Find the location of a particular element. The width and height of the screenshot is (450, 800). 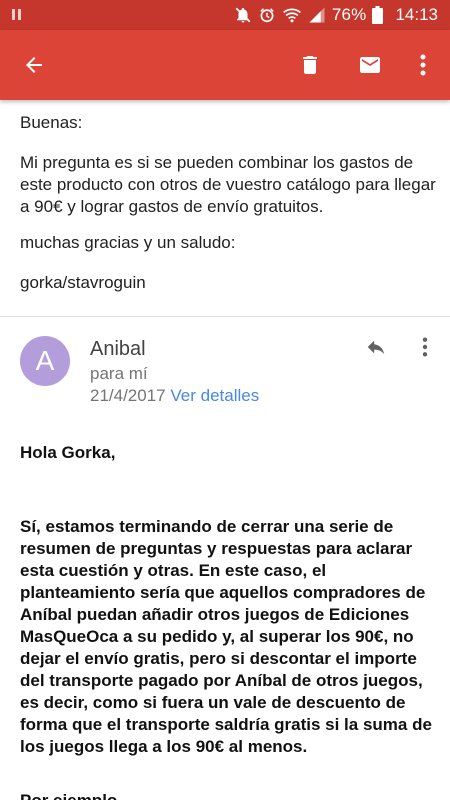

view-details-link: Ver detalles is located at coordinates (214, 395).